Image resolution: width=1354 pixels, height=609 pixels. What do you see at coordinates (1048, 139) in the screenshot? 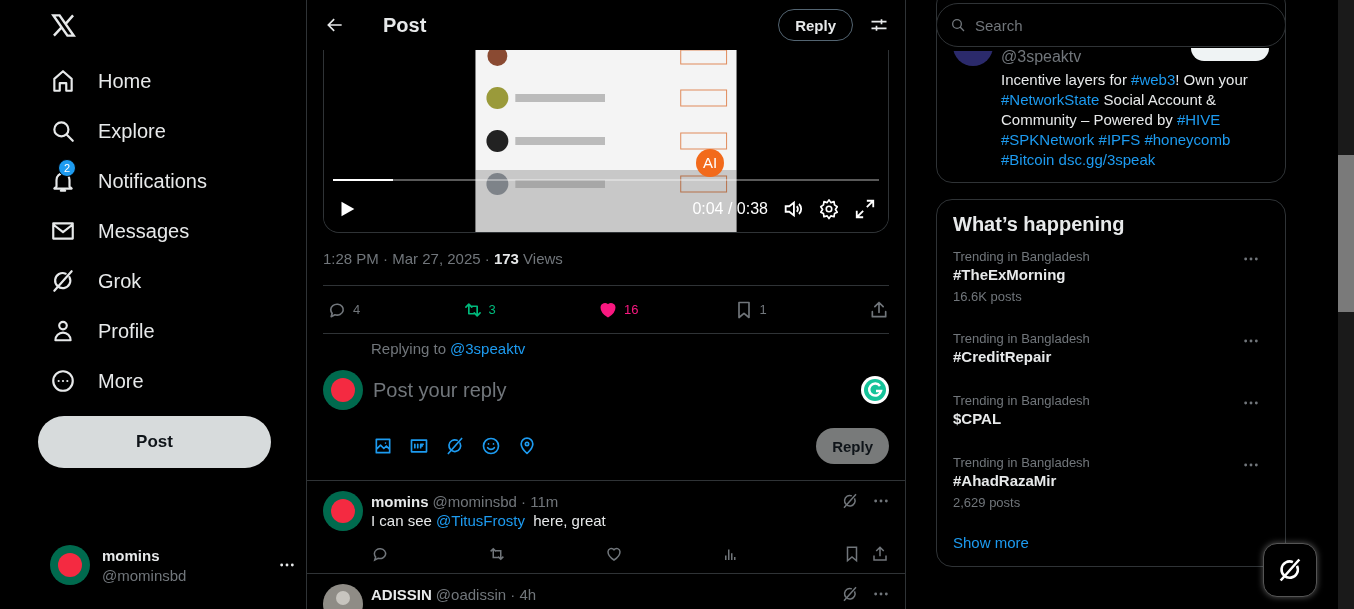
I see `hashtag-link: #SPKNetwork` at bounding box center [1048, 139].